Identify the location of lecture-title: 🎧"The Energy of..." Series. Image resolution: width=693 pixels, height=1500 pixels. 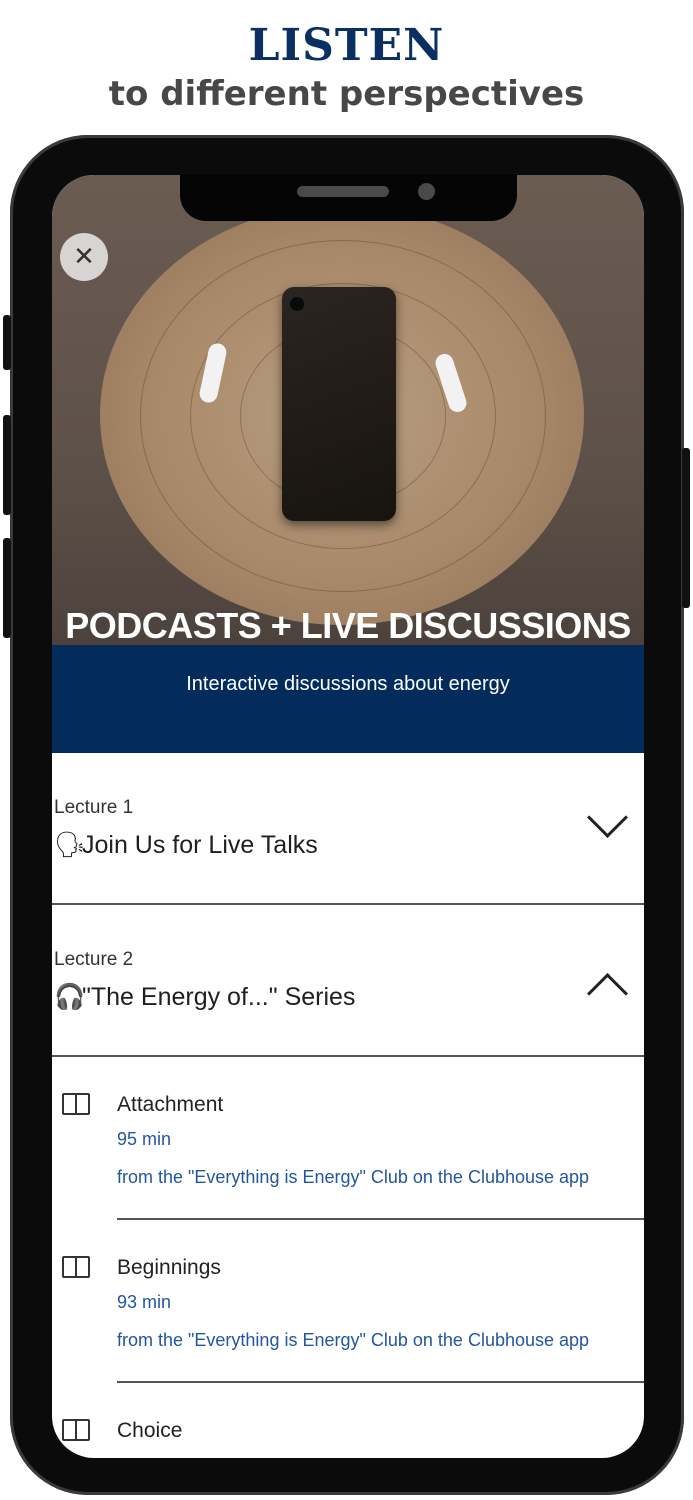
(204, 997).